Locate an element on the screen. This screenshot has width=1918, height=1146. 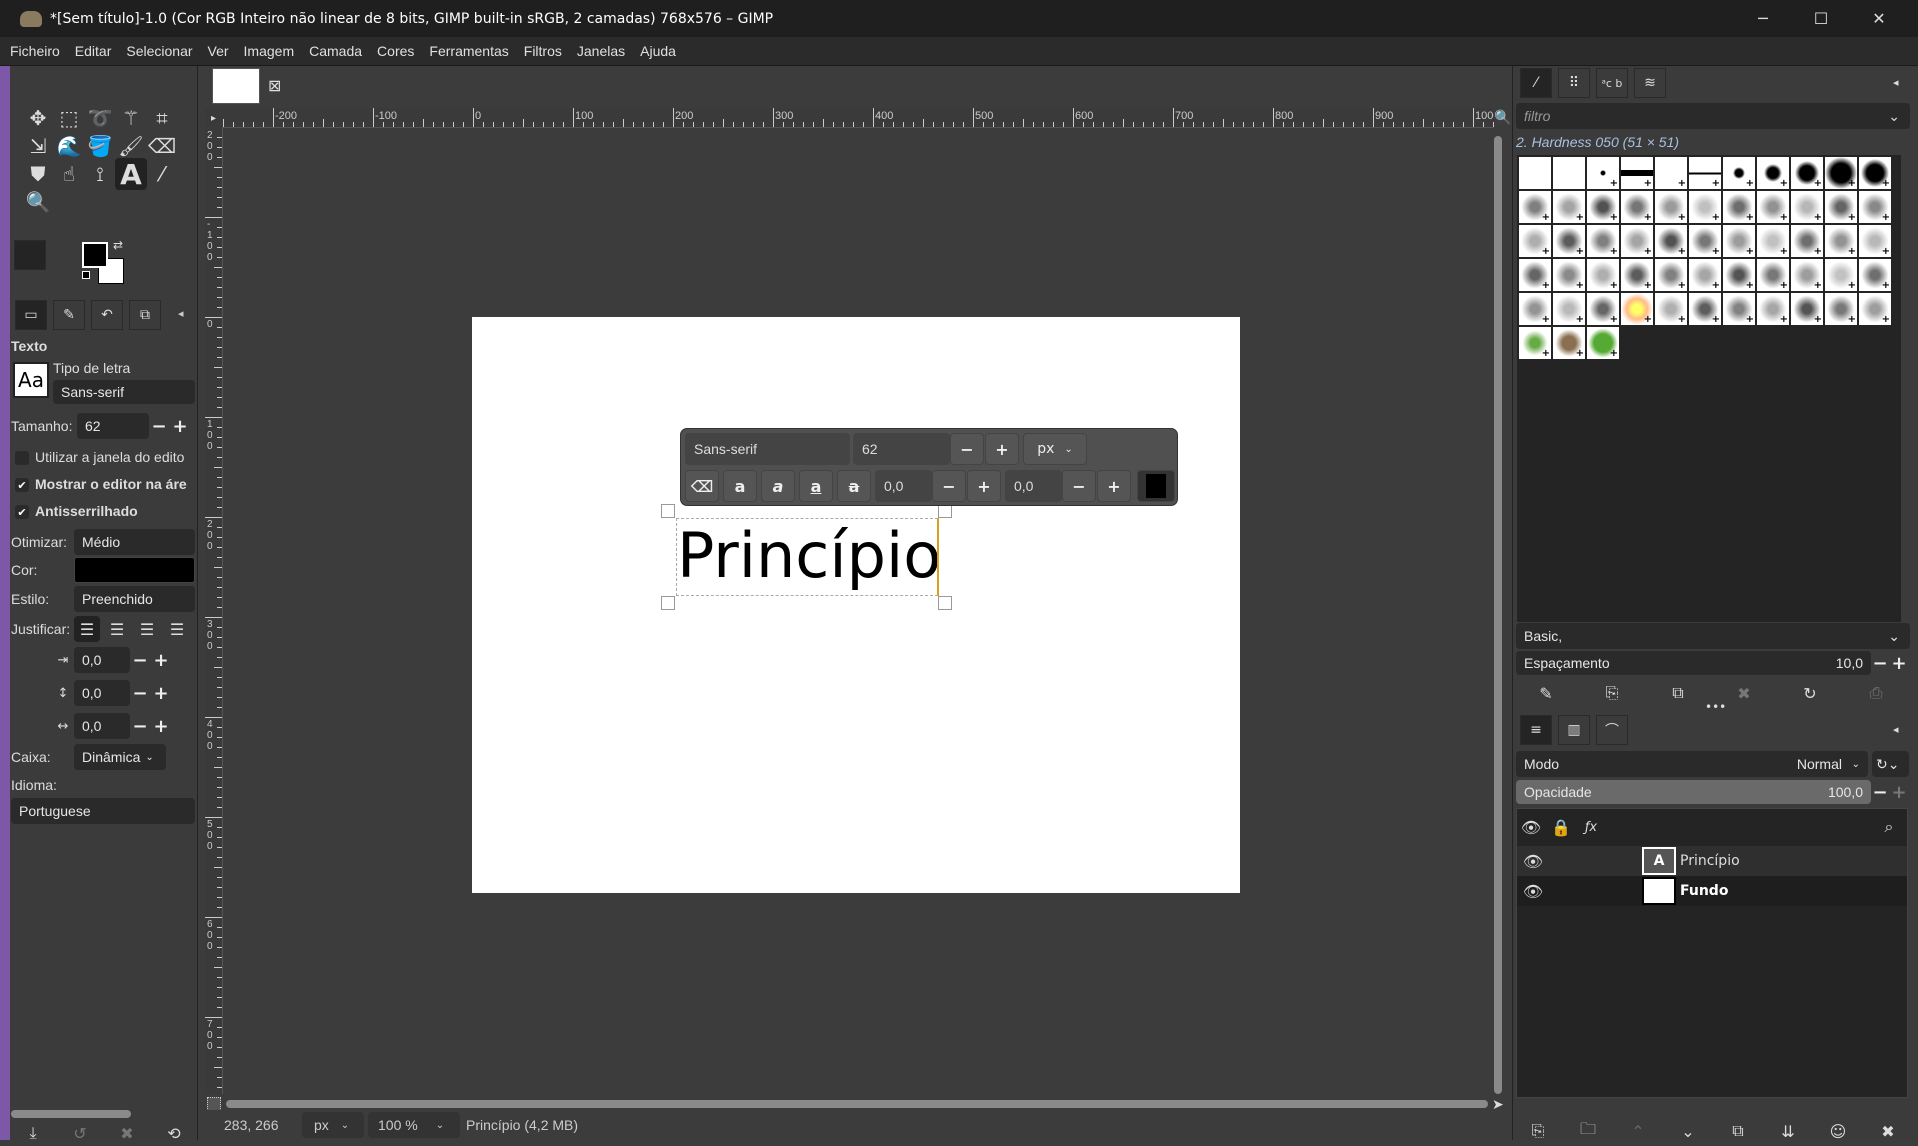
use-editor-checkbox is located at coordinates (22, 458).